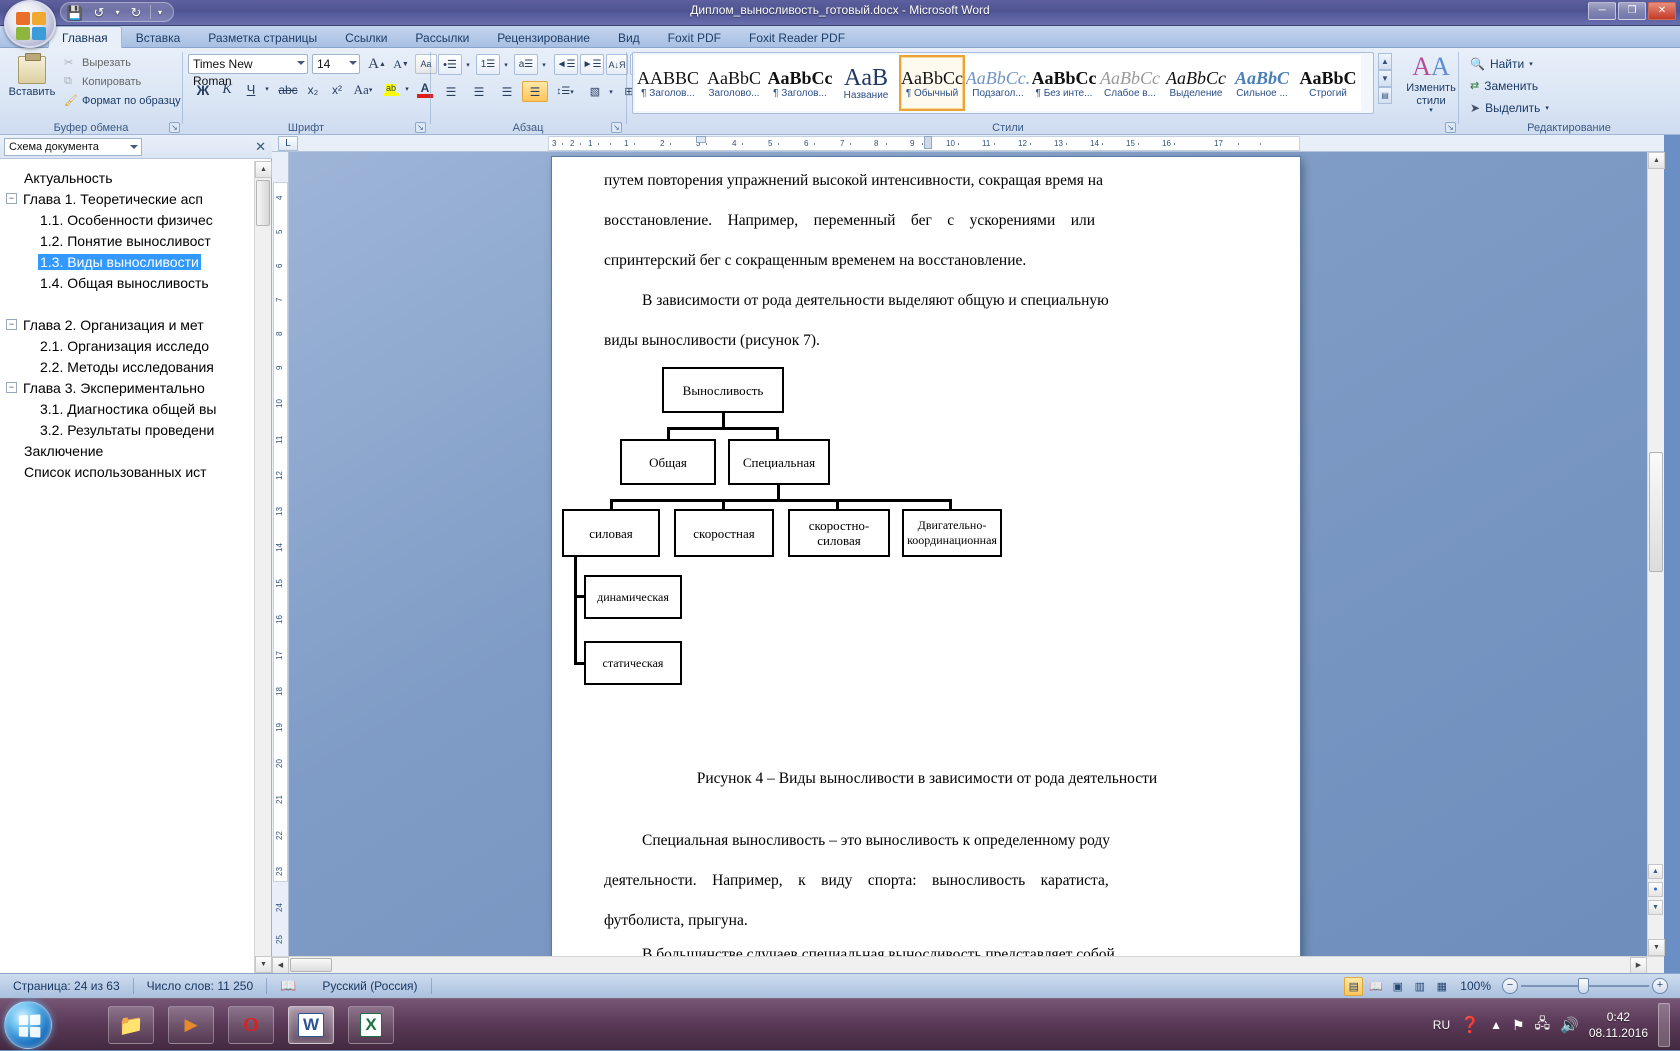 The image size is (1680, 1051). What do you see at coordinates (565, 91) in the screenshot?
I see `line-spacing-button: ↕☰ ▾` at bounding box center [565, 91].